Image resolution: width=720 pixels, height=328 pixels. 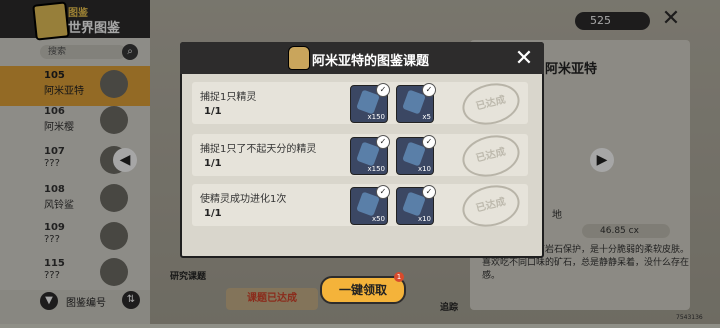 I want to click on task-row: 捕捉1只了不起天分的精灵 1/1 x150 ✓ x10 ✓ 已达成, so click(x=360, y=156).